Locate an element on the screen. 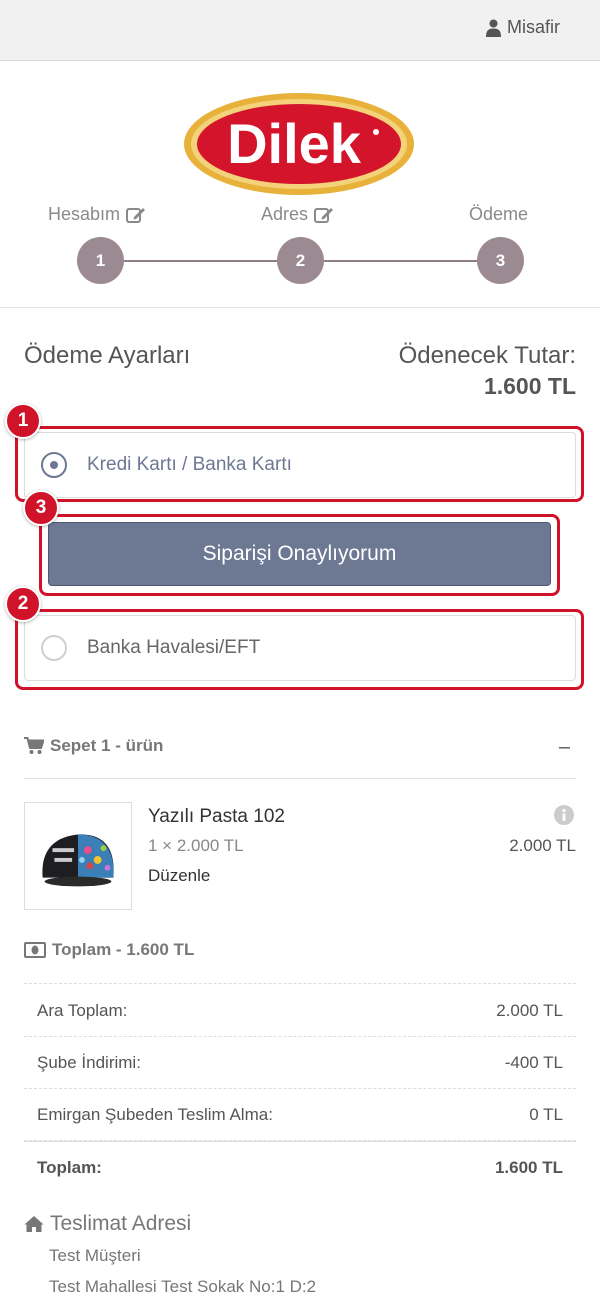 The image size is (600, 1298). step-address: Adres is located at coordinates (297, 214).